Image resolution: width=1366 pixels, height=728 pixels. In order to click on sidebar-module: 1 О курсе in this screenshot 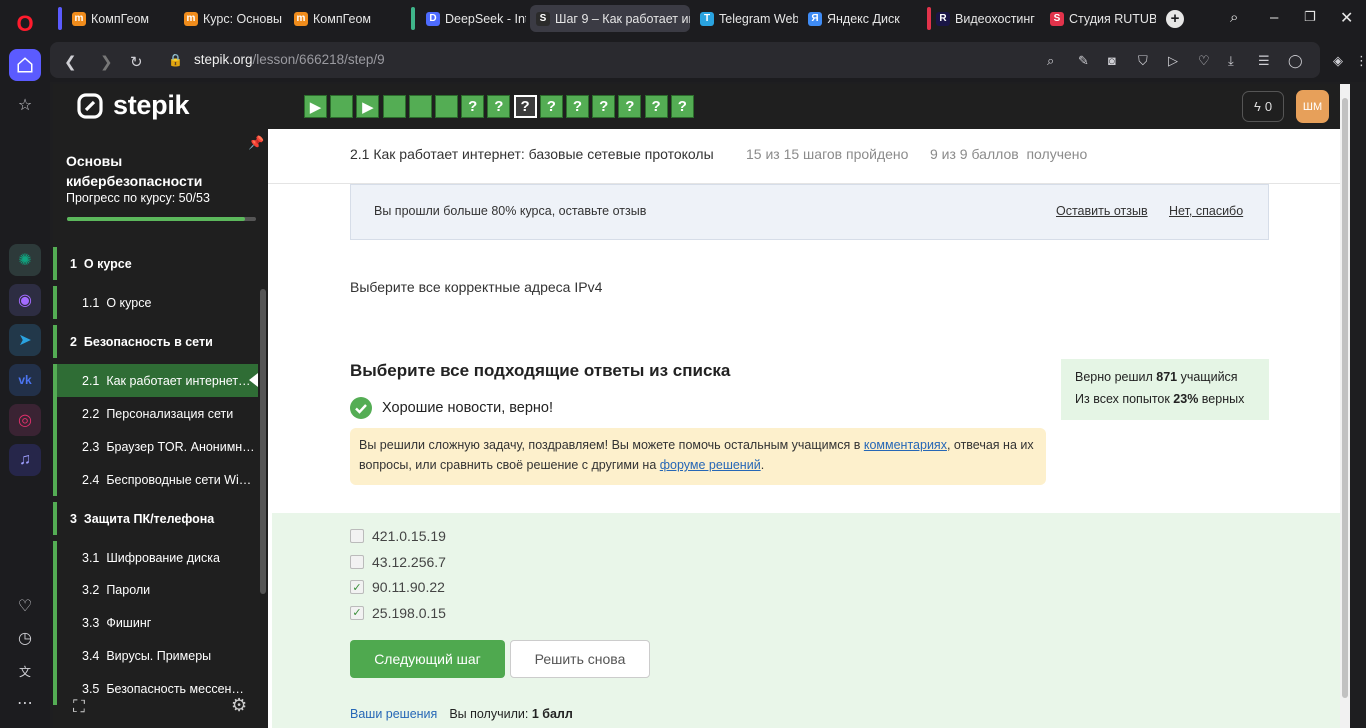, I will do `click(155, 263)`.